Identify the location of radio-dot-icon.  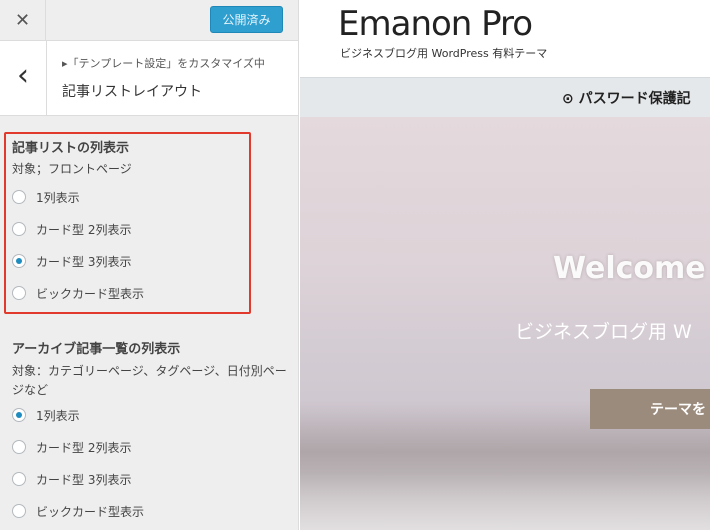
(19, 415).